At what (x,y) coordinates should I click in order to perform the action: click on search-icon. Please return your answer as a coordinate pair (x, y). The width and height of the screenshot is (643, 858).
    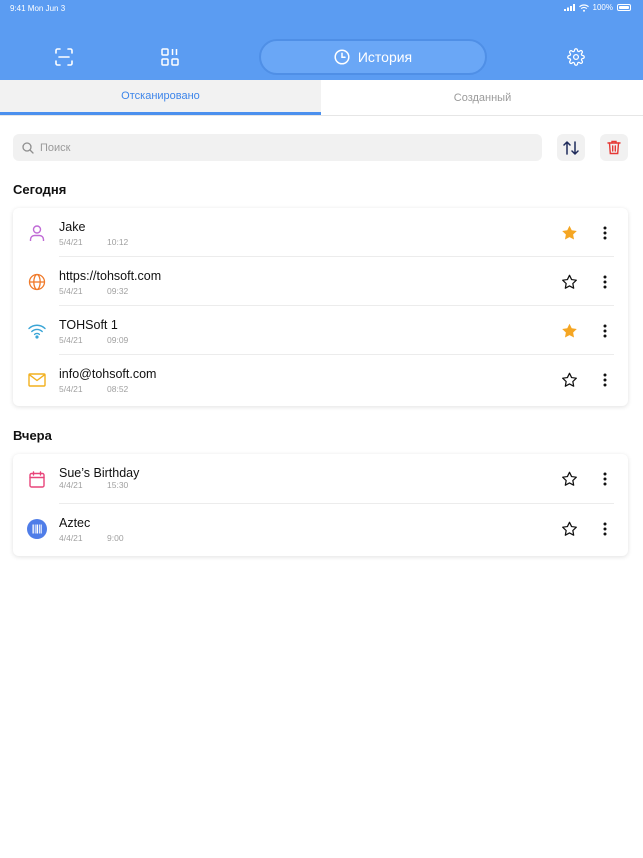
    Looking at the image, I should click on (28, 147).